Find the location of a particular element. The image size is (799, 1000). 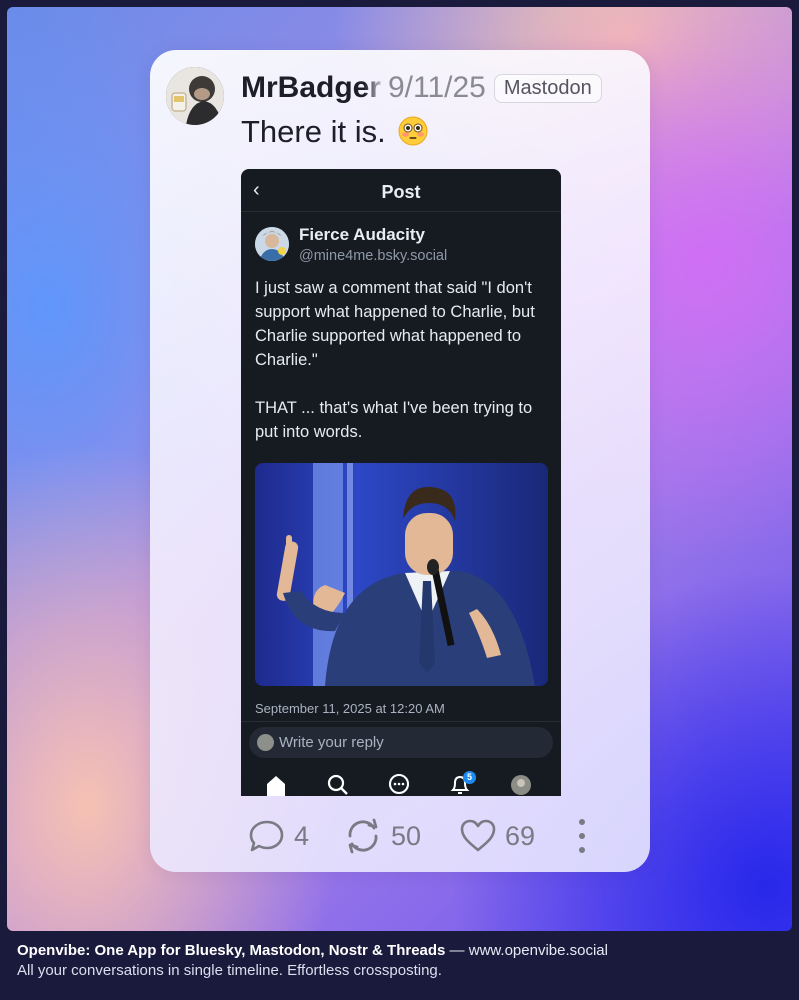

screenshot-tabbar is located at coordinates (401, 781).